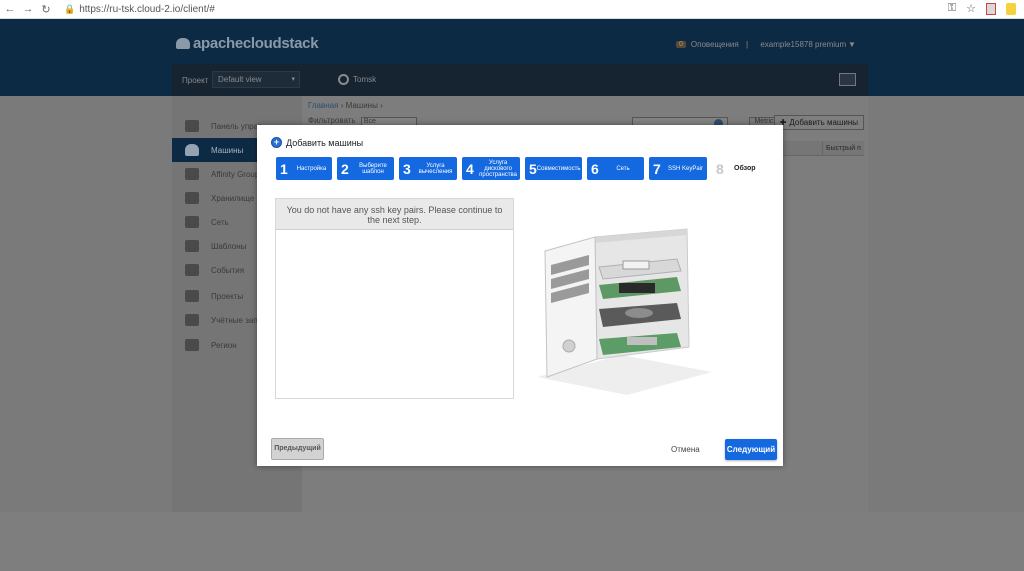 The width and height of the screenshot is (1024, 571). Describe the element at coordinates (192, 296) in the screenshot. I see `projects-icon` at that location.